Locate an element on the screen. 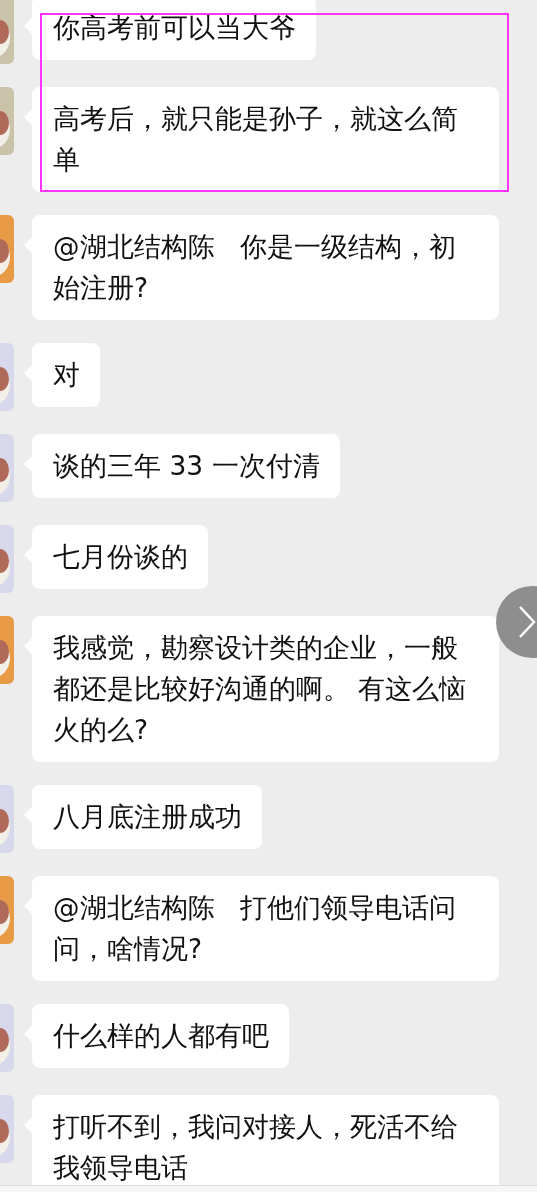  message-bubble: 谈的三年 33 一次付清 is located at coordinates (186, 466).